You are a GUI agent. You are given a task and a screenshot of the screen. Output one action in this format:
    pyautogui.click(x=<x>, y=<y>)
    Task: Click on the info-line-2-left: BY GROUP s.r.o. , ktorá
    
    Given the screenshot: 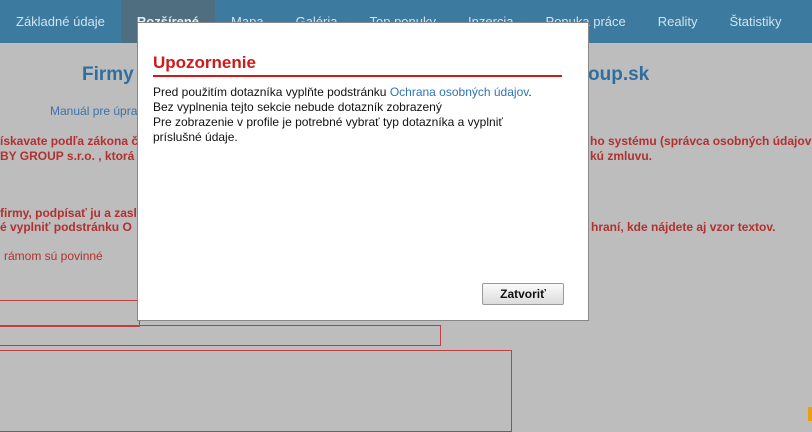 What is the action you would take?
    pyautogui.click(x=67, y=156)
    